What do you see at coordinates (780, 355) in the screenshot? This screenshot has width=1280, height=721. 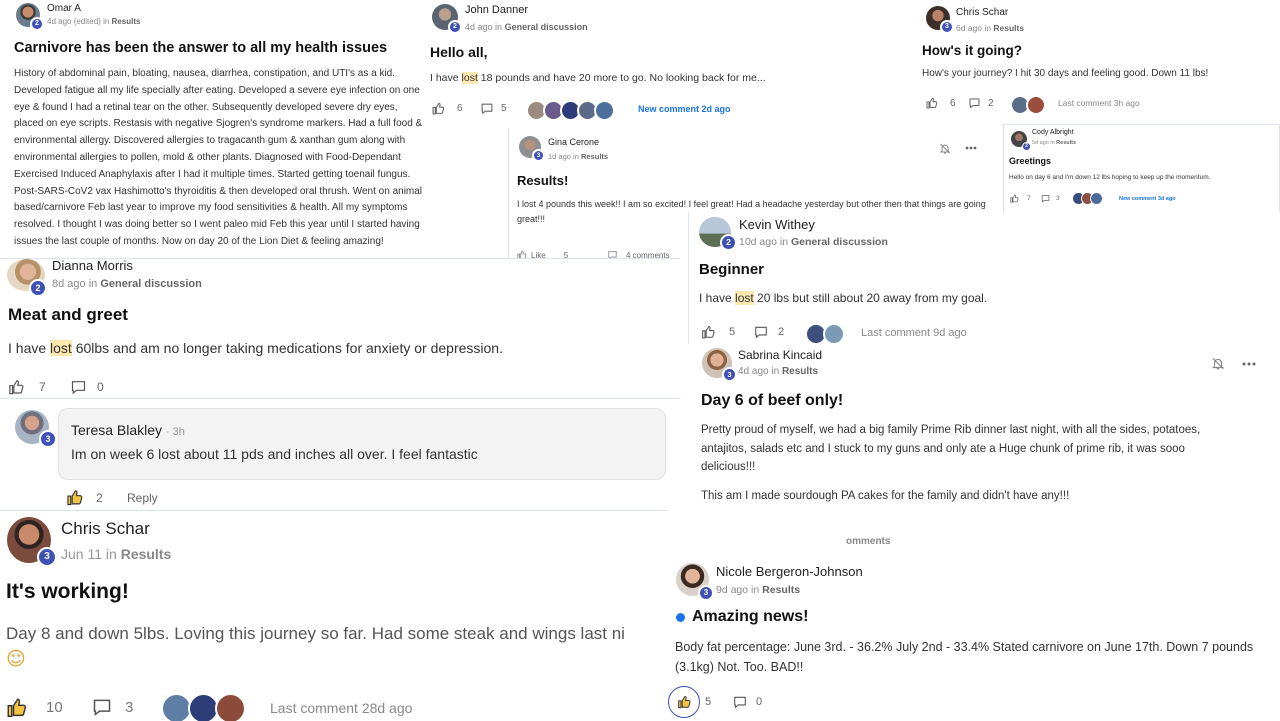 I see `author-name: Sabrina Kincaid` at bounding box center [780, 355].